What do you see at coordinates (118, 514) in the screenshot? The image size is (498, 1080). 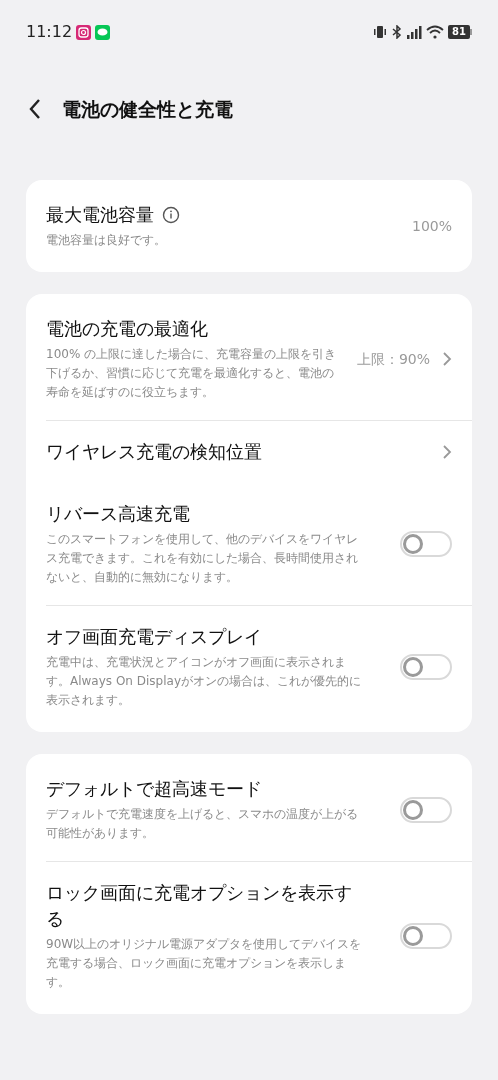 I see `row-title: リバース高速充電` at bounding box center [118, 514].